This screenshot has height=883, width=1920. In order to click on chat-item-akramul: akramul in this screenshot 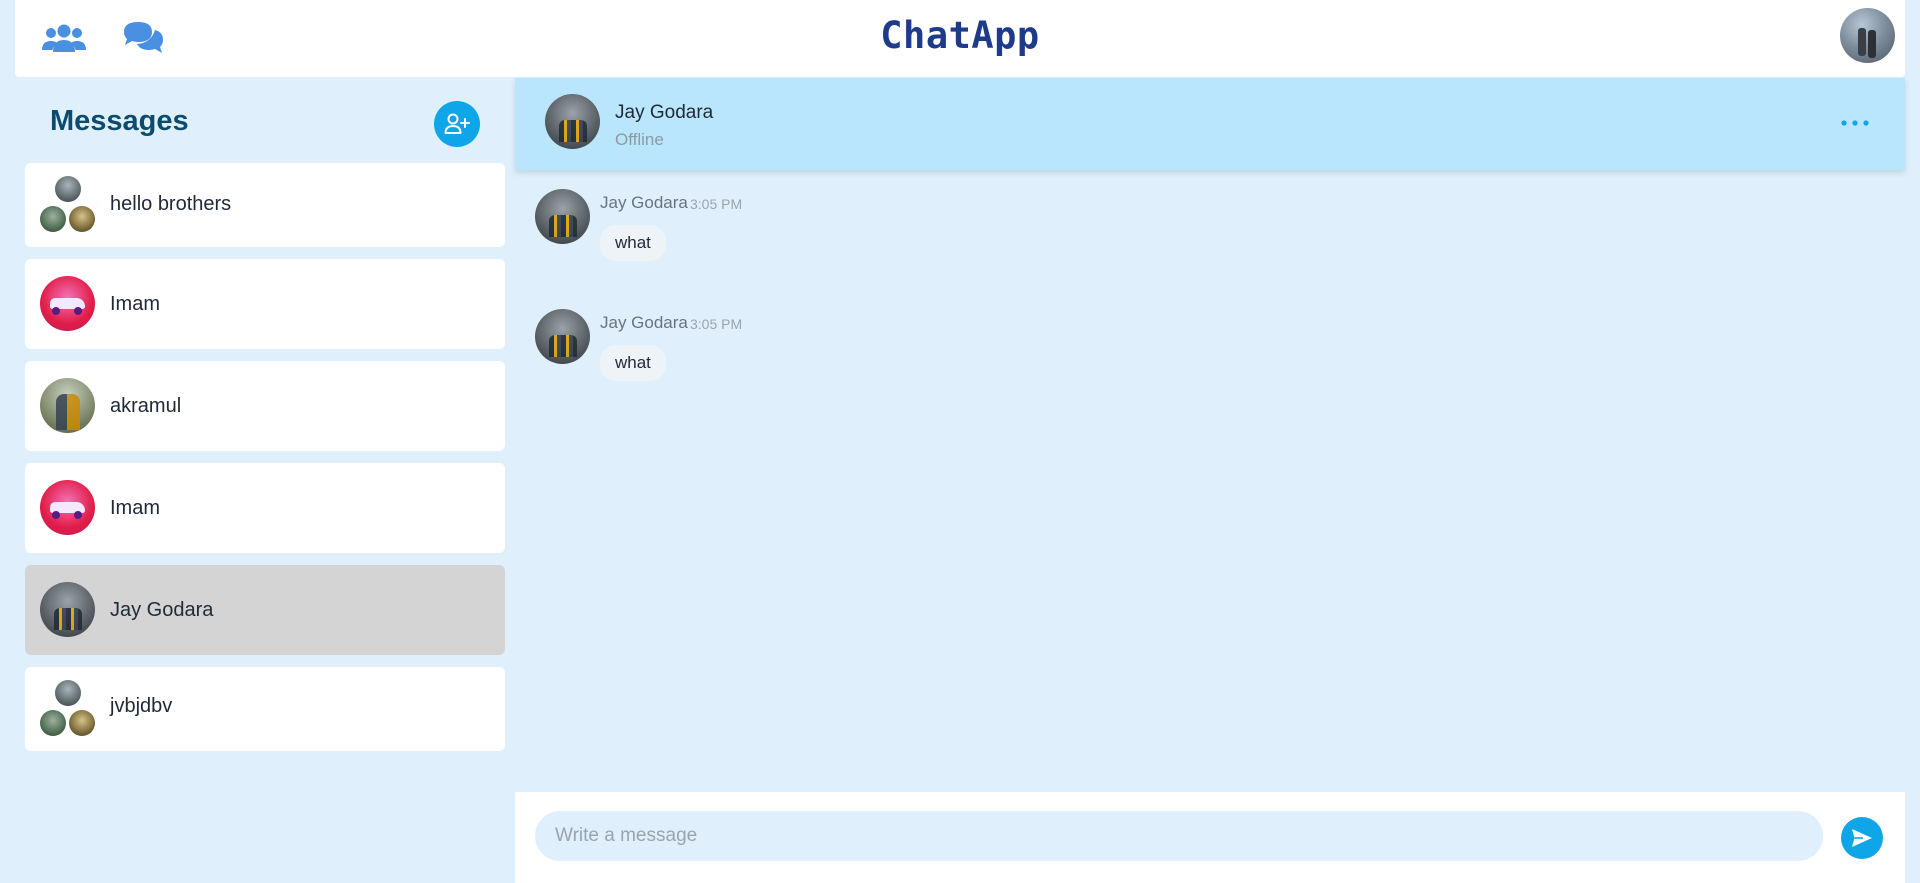, I will do `click(265, 406)`.